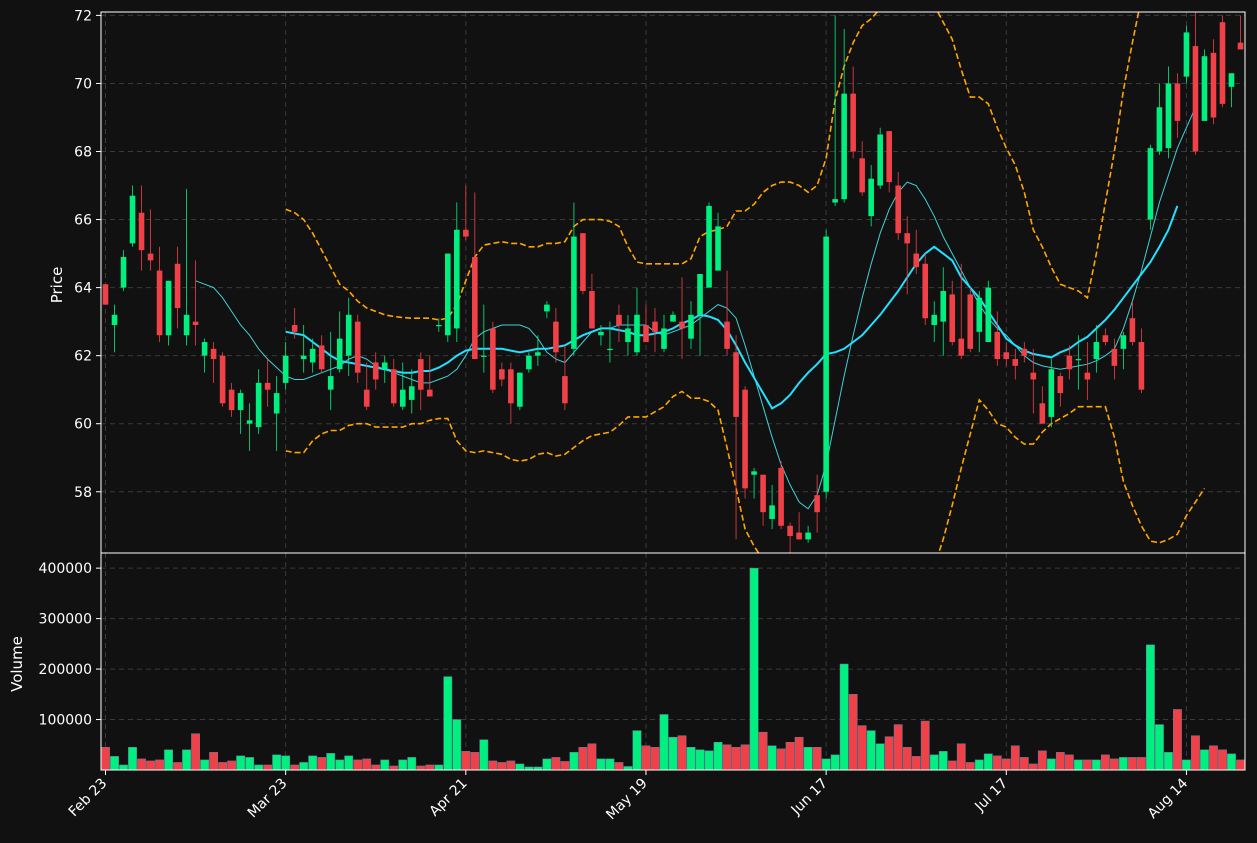 The height and width of the screenshot is (843, 1257). Describe the element at coordinates (83, 153) in the screenshot. I see `price-tick-label: 68` at that location.